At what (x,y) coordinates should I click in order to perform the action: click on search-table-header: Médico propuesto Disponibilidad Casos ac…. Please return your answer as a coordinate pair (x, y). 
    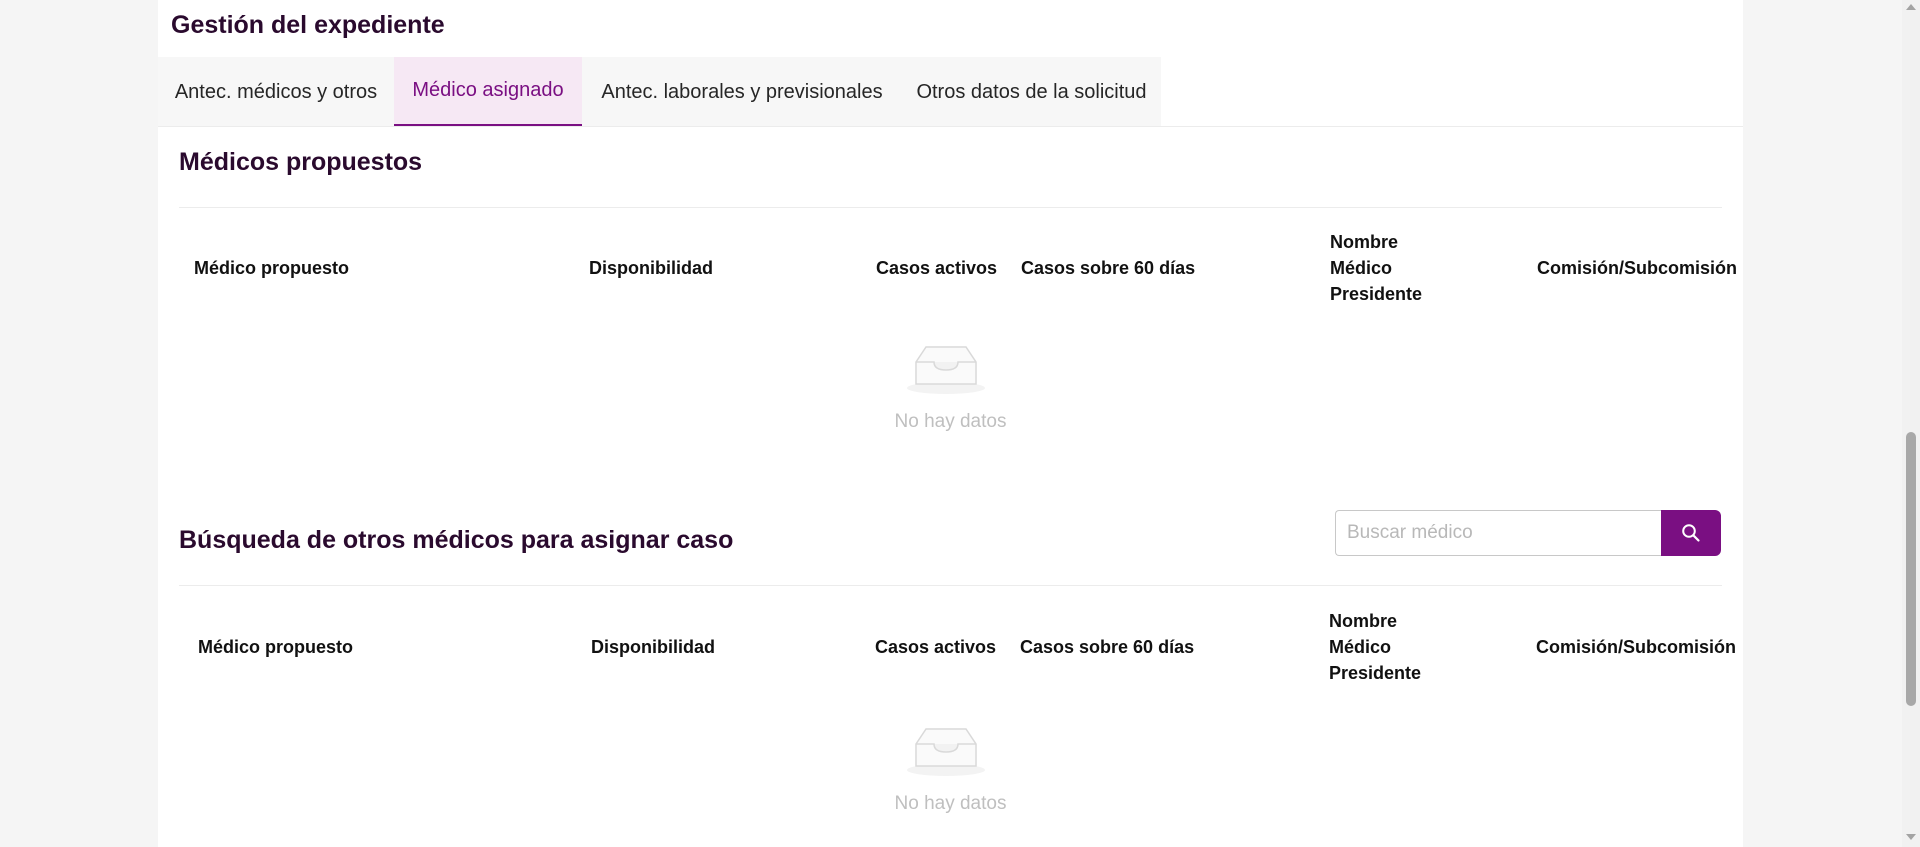
    Looking at the image, I should click on (957, 647).